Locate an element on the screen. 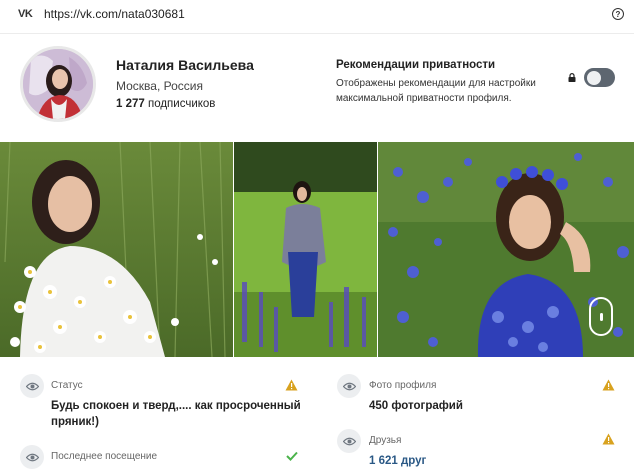  help-icon: ? is located at coordinates (618, 14).